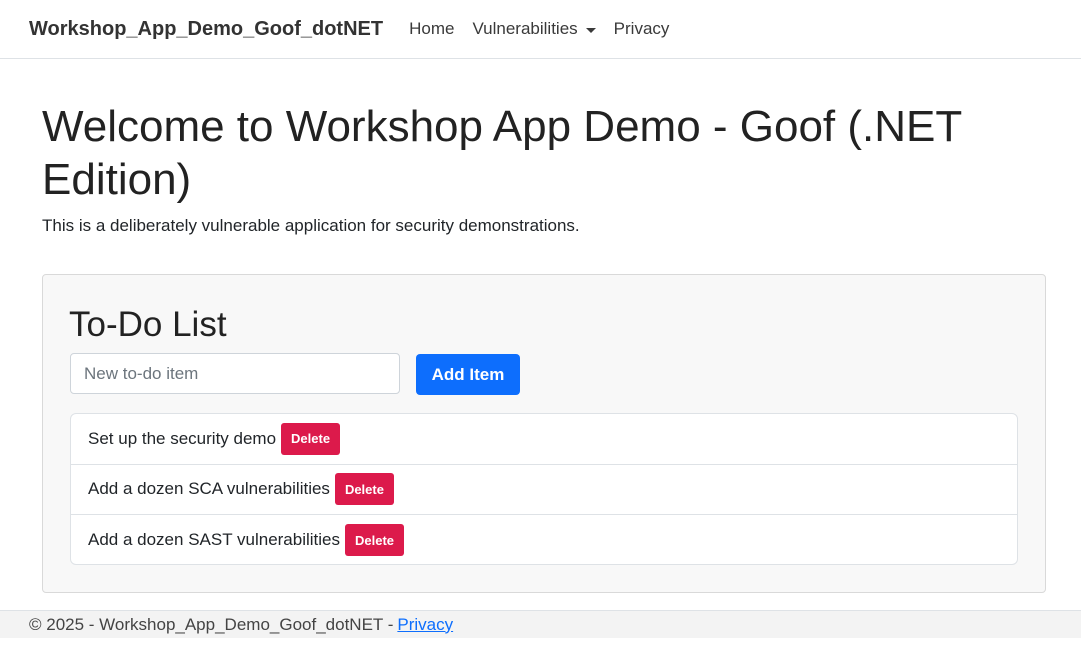 This screenshot has height=661, width=1081. I want to click on footer-privacy-link: Privacy, so click(425, 625).